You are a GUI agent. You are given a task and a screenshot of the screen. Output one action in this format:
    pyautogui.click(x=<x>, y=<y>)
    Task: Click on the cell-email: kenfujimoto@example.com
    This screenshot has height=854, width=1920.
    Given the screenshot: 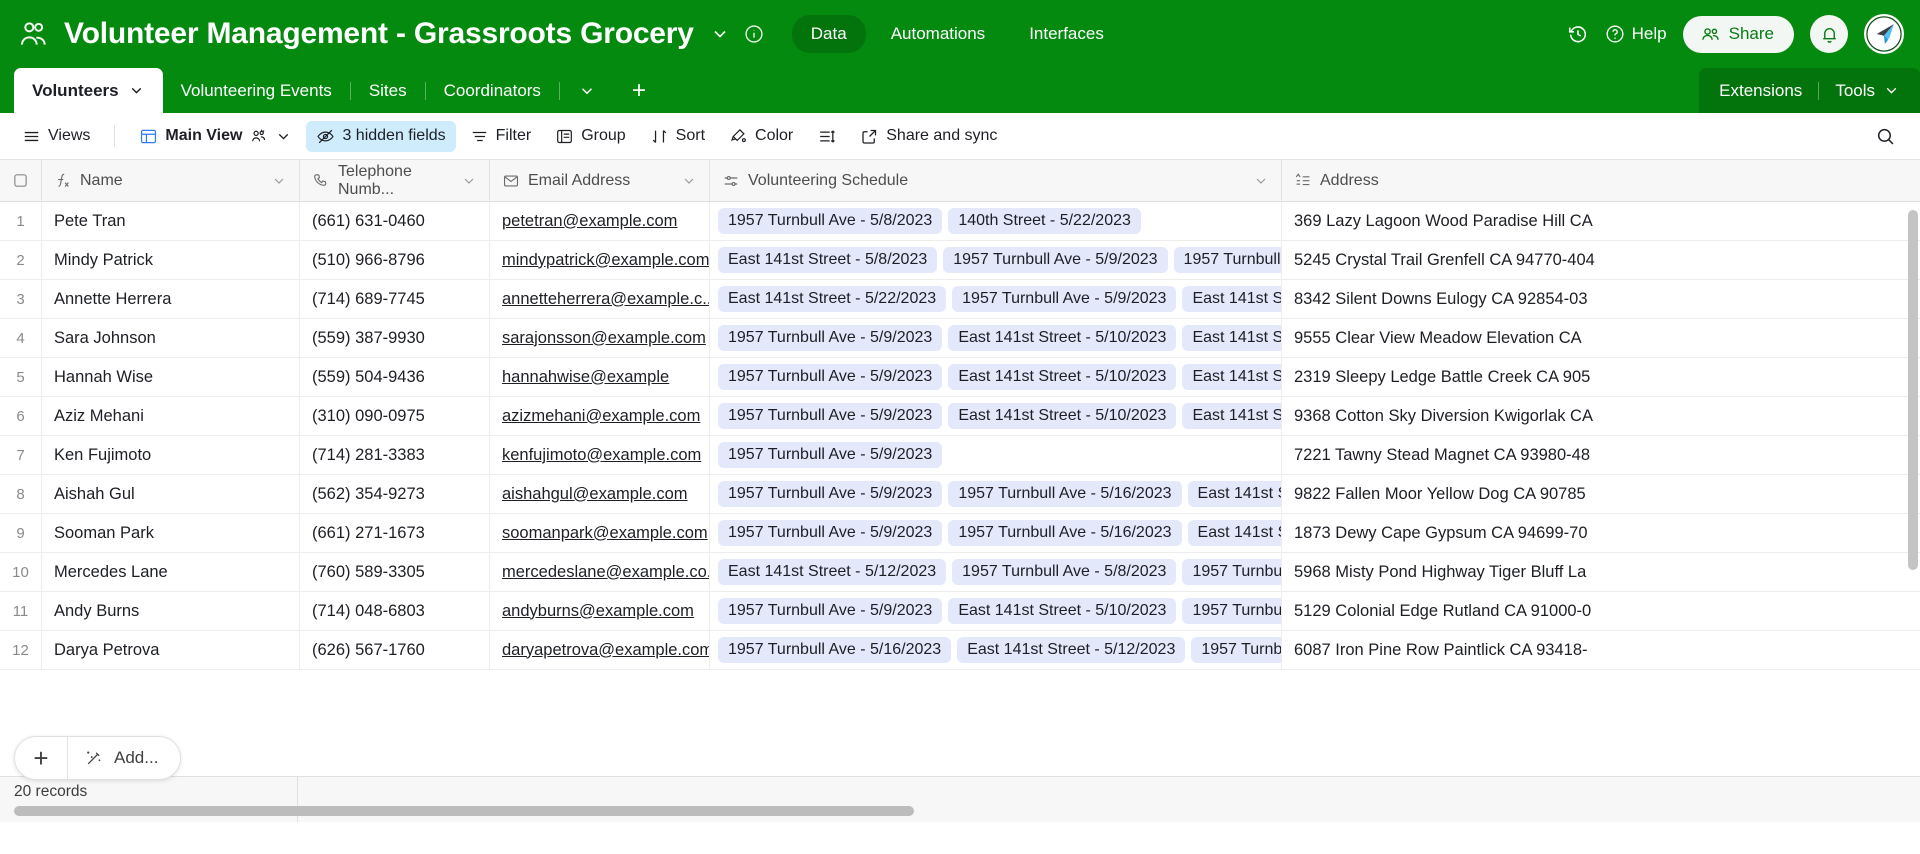 What is the action you would take?
    pyautogui.click(x=600, y=455)
    